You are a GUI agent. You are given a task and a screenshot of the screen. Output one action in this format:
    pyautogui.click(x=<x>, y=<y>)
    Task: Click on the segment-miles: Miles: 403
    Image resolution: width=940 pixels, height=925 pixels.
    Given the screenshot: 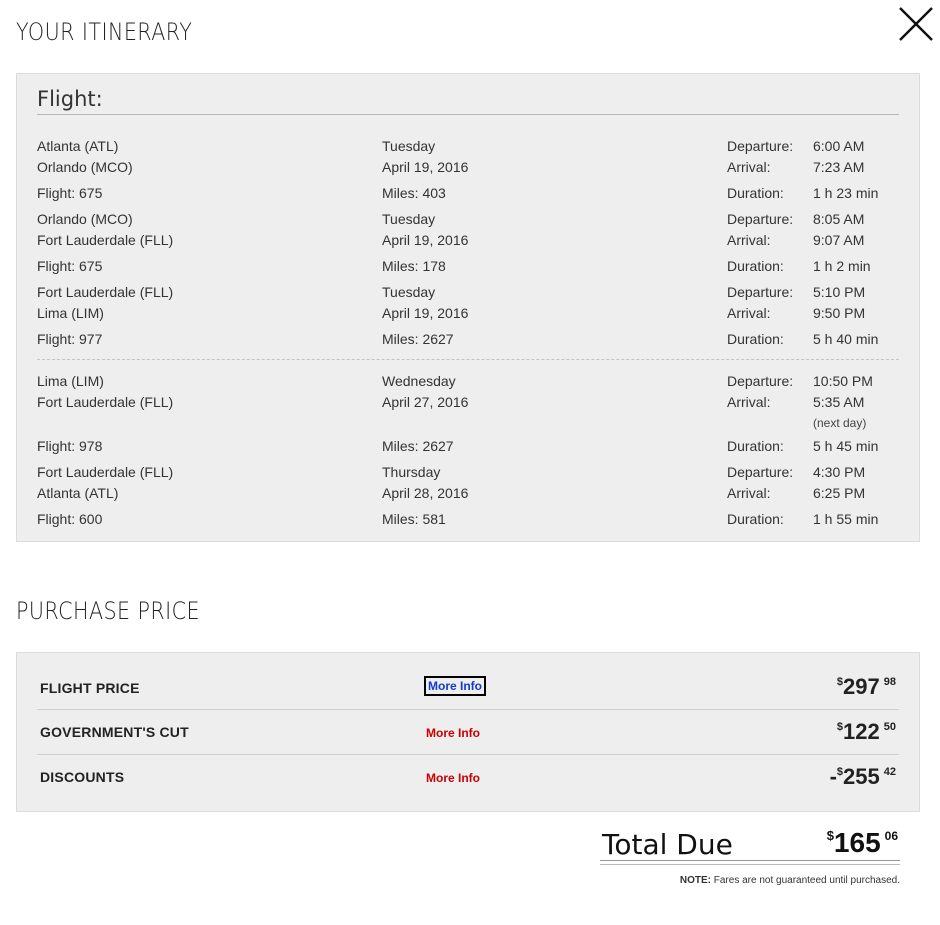 What is the action you would take?
    pyautogui.click(x=414, y=193)
    